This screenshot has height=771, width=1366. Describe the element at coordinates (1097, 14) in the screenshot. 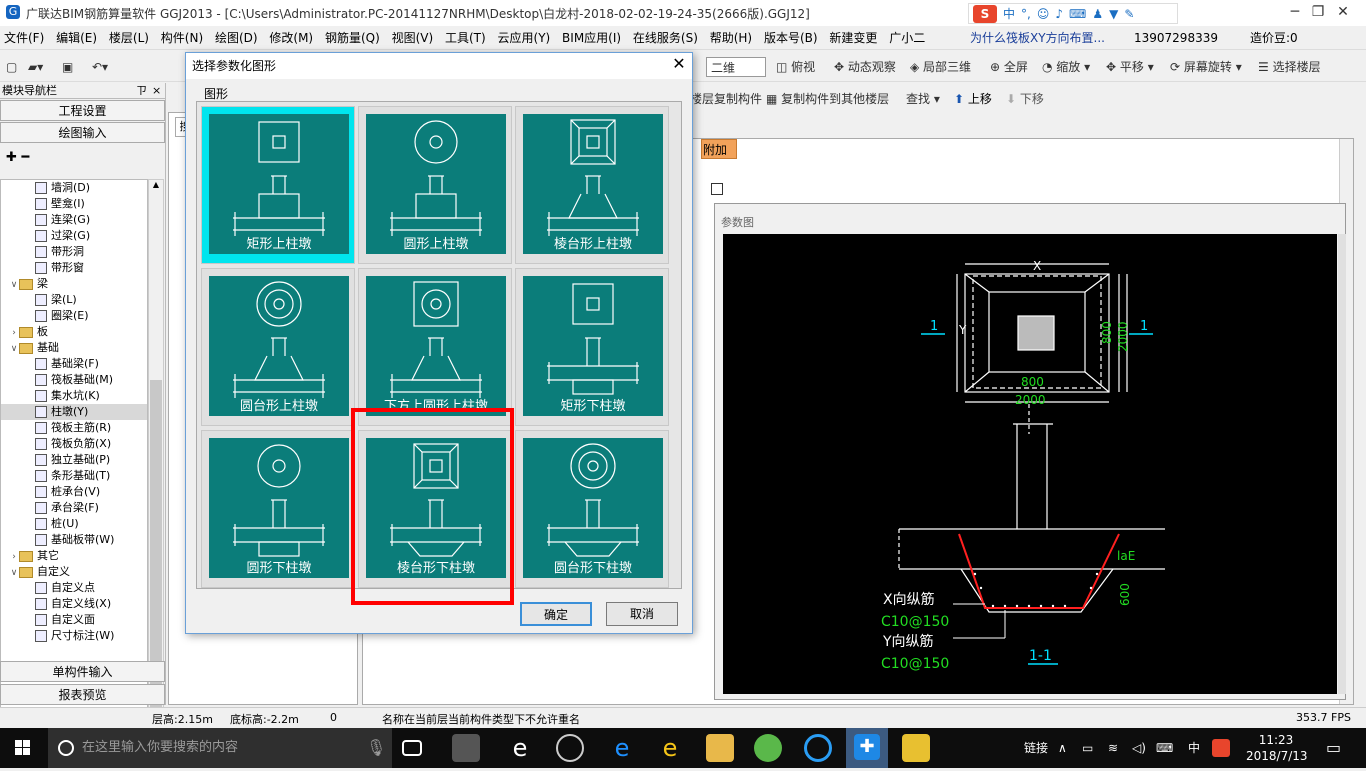

I see `user-icon: ♟` at that location.